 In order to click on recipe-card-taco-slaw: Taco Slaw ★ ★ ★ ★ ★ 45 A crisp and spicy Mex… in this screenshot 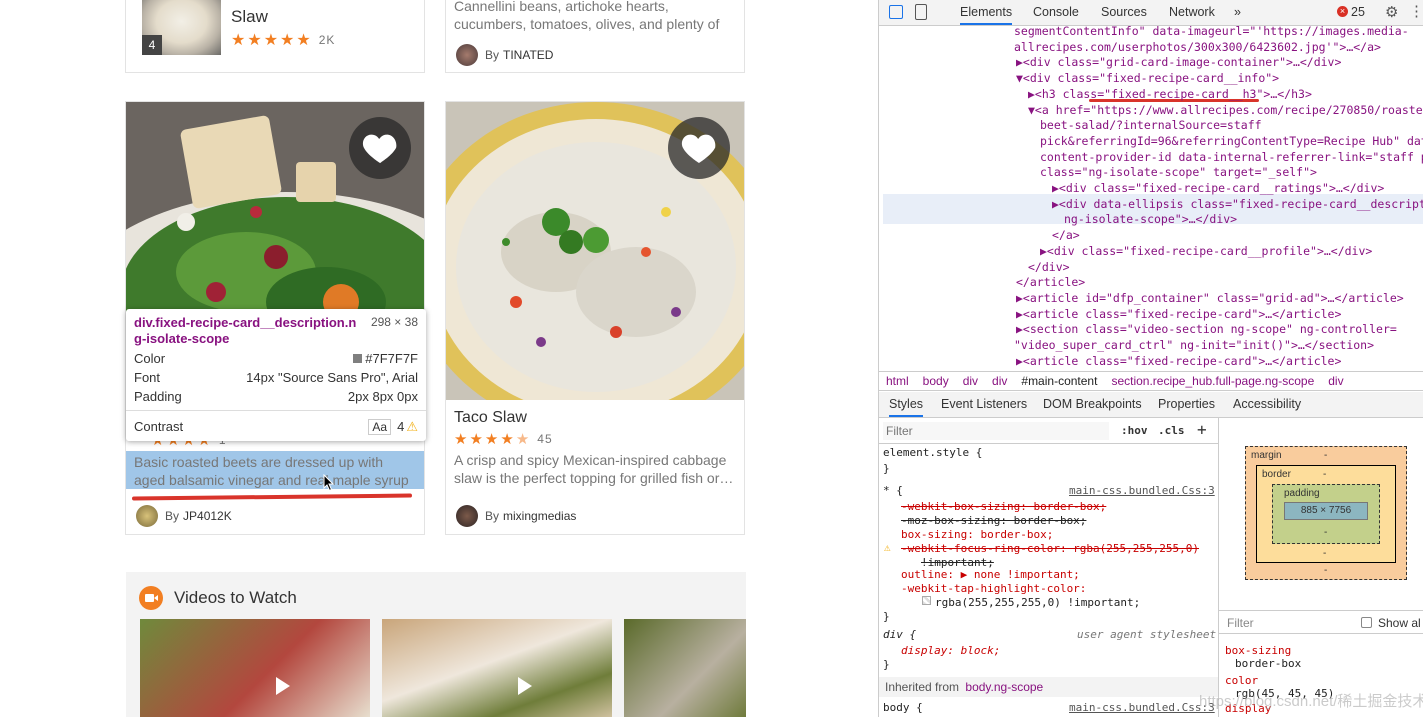, I will do `click(595, 318)`.